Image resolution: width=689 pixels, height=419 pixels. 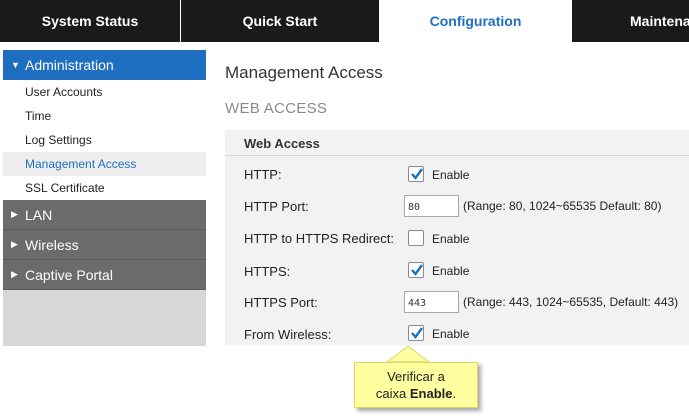 I want to click on tab-quick-start: Quick Start, so click(x=279, y=21).